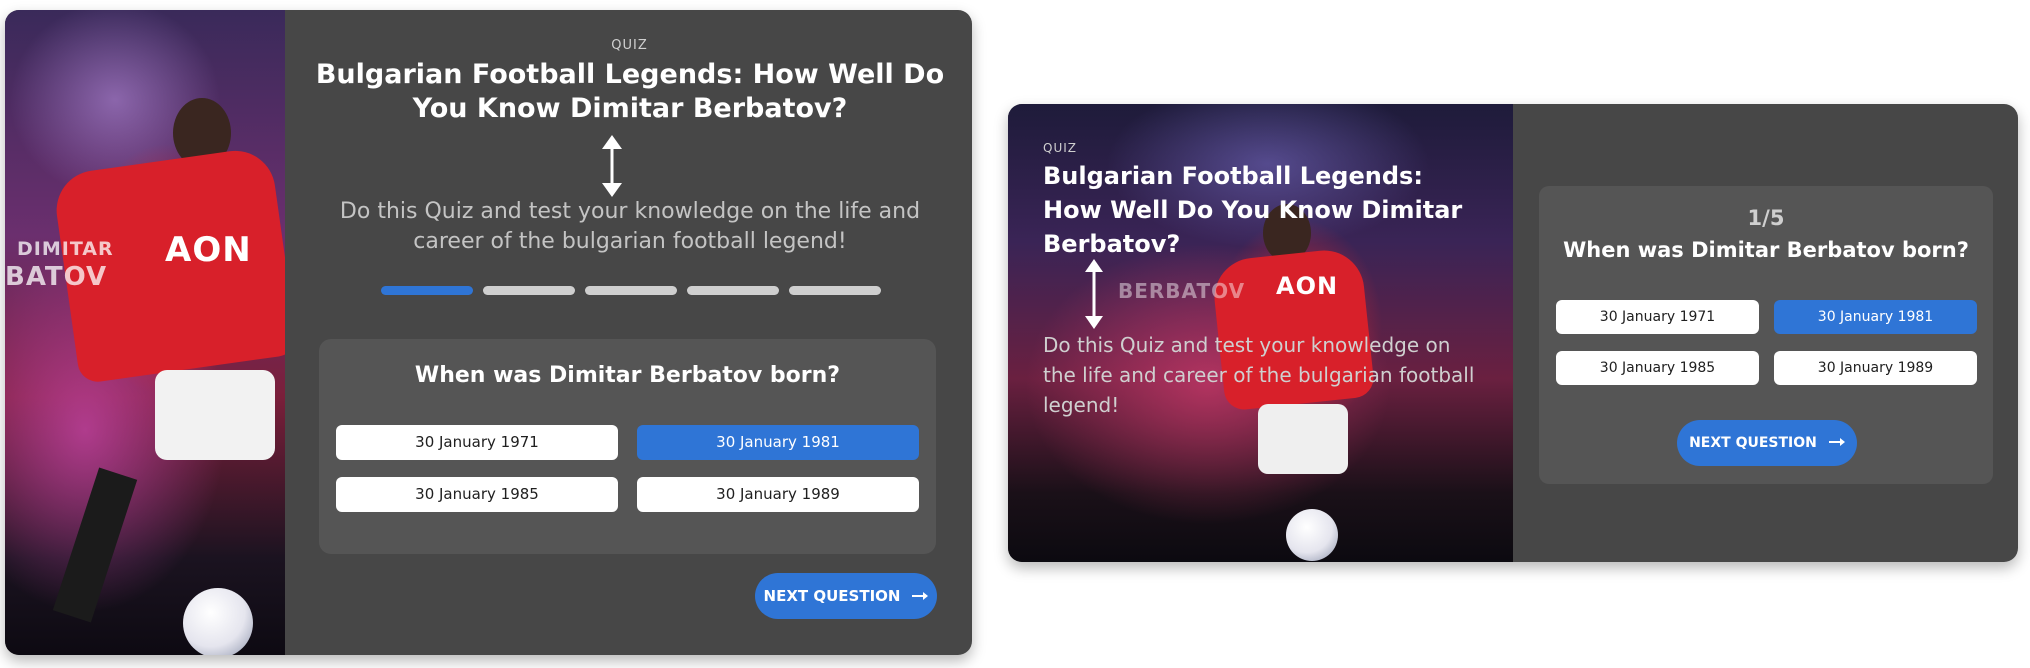  I want to click on player-socks-shape, so click(95, 545).